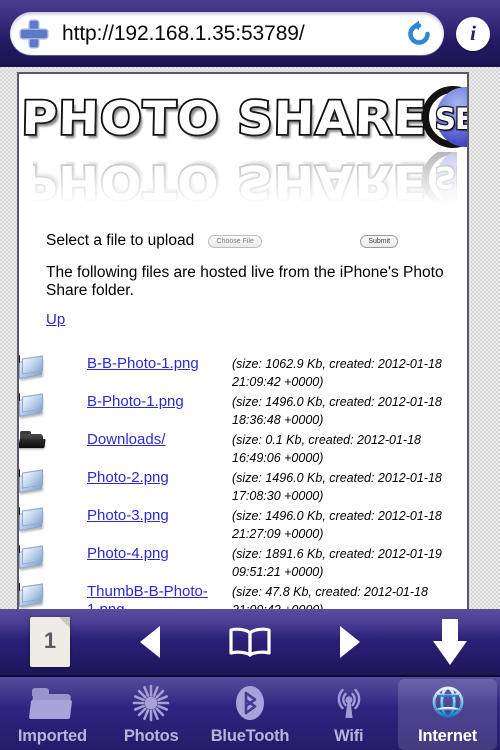 The height and width of the screenshot is (750, 500). Describe the element at coordinates (235, 241) in the screenshot. I see `choose-file-button: Choose File` at that location.